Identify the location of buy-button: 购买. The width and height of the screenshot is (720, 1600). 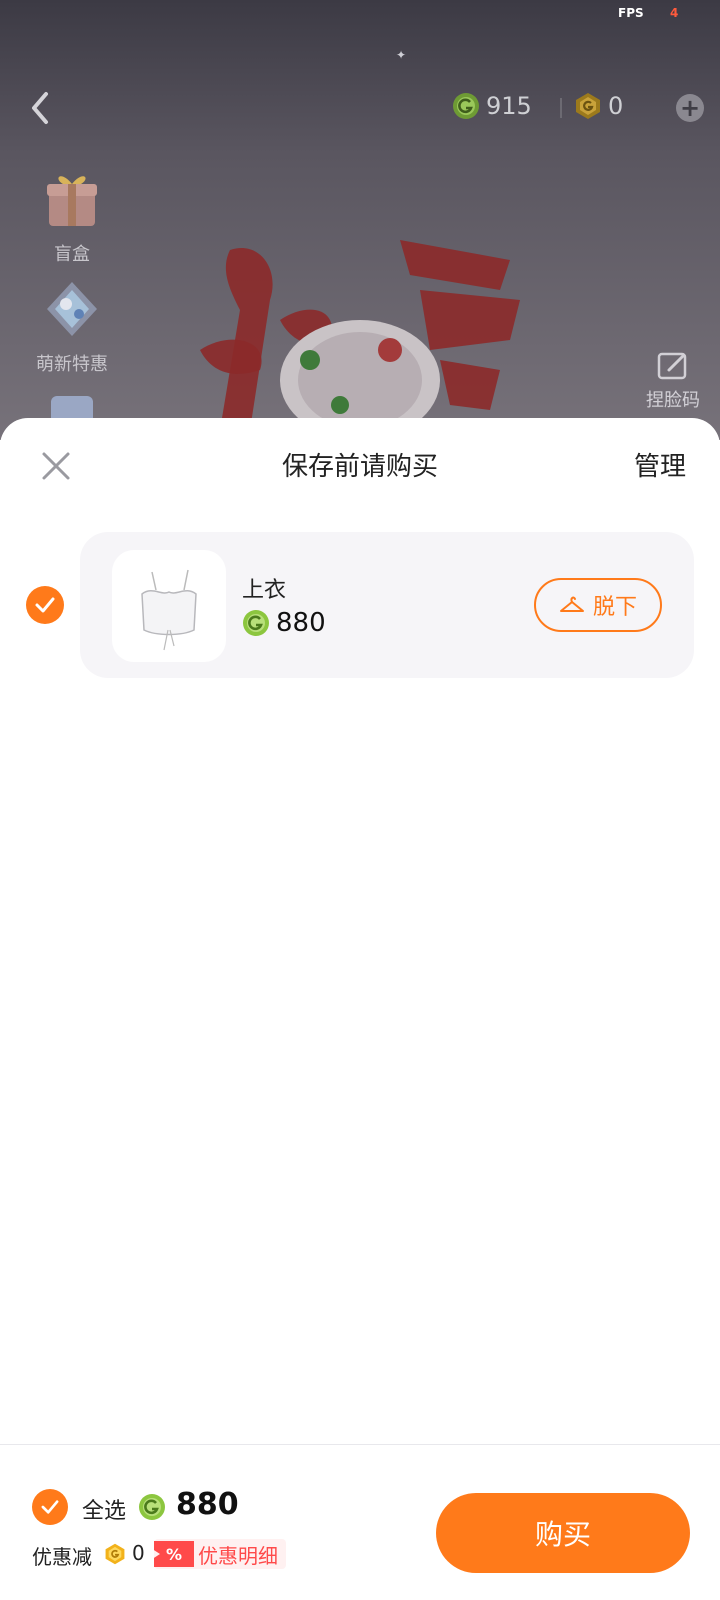
(563, 1533).